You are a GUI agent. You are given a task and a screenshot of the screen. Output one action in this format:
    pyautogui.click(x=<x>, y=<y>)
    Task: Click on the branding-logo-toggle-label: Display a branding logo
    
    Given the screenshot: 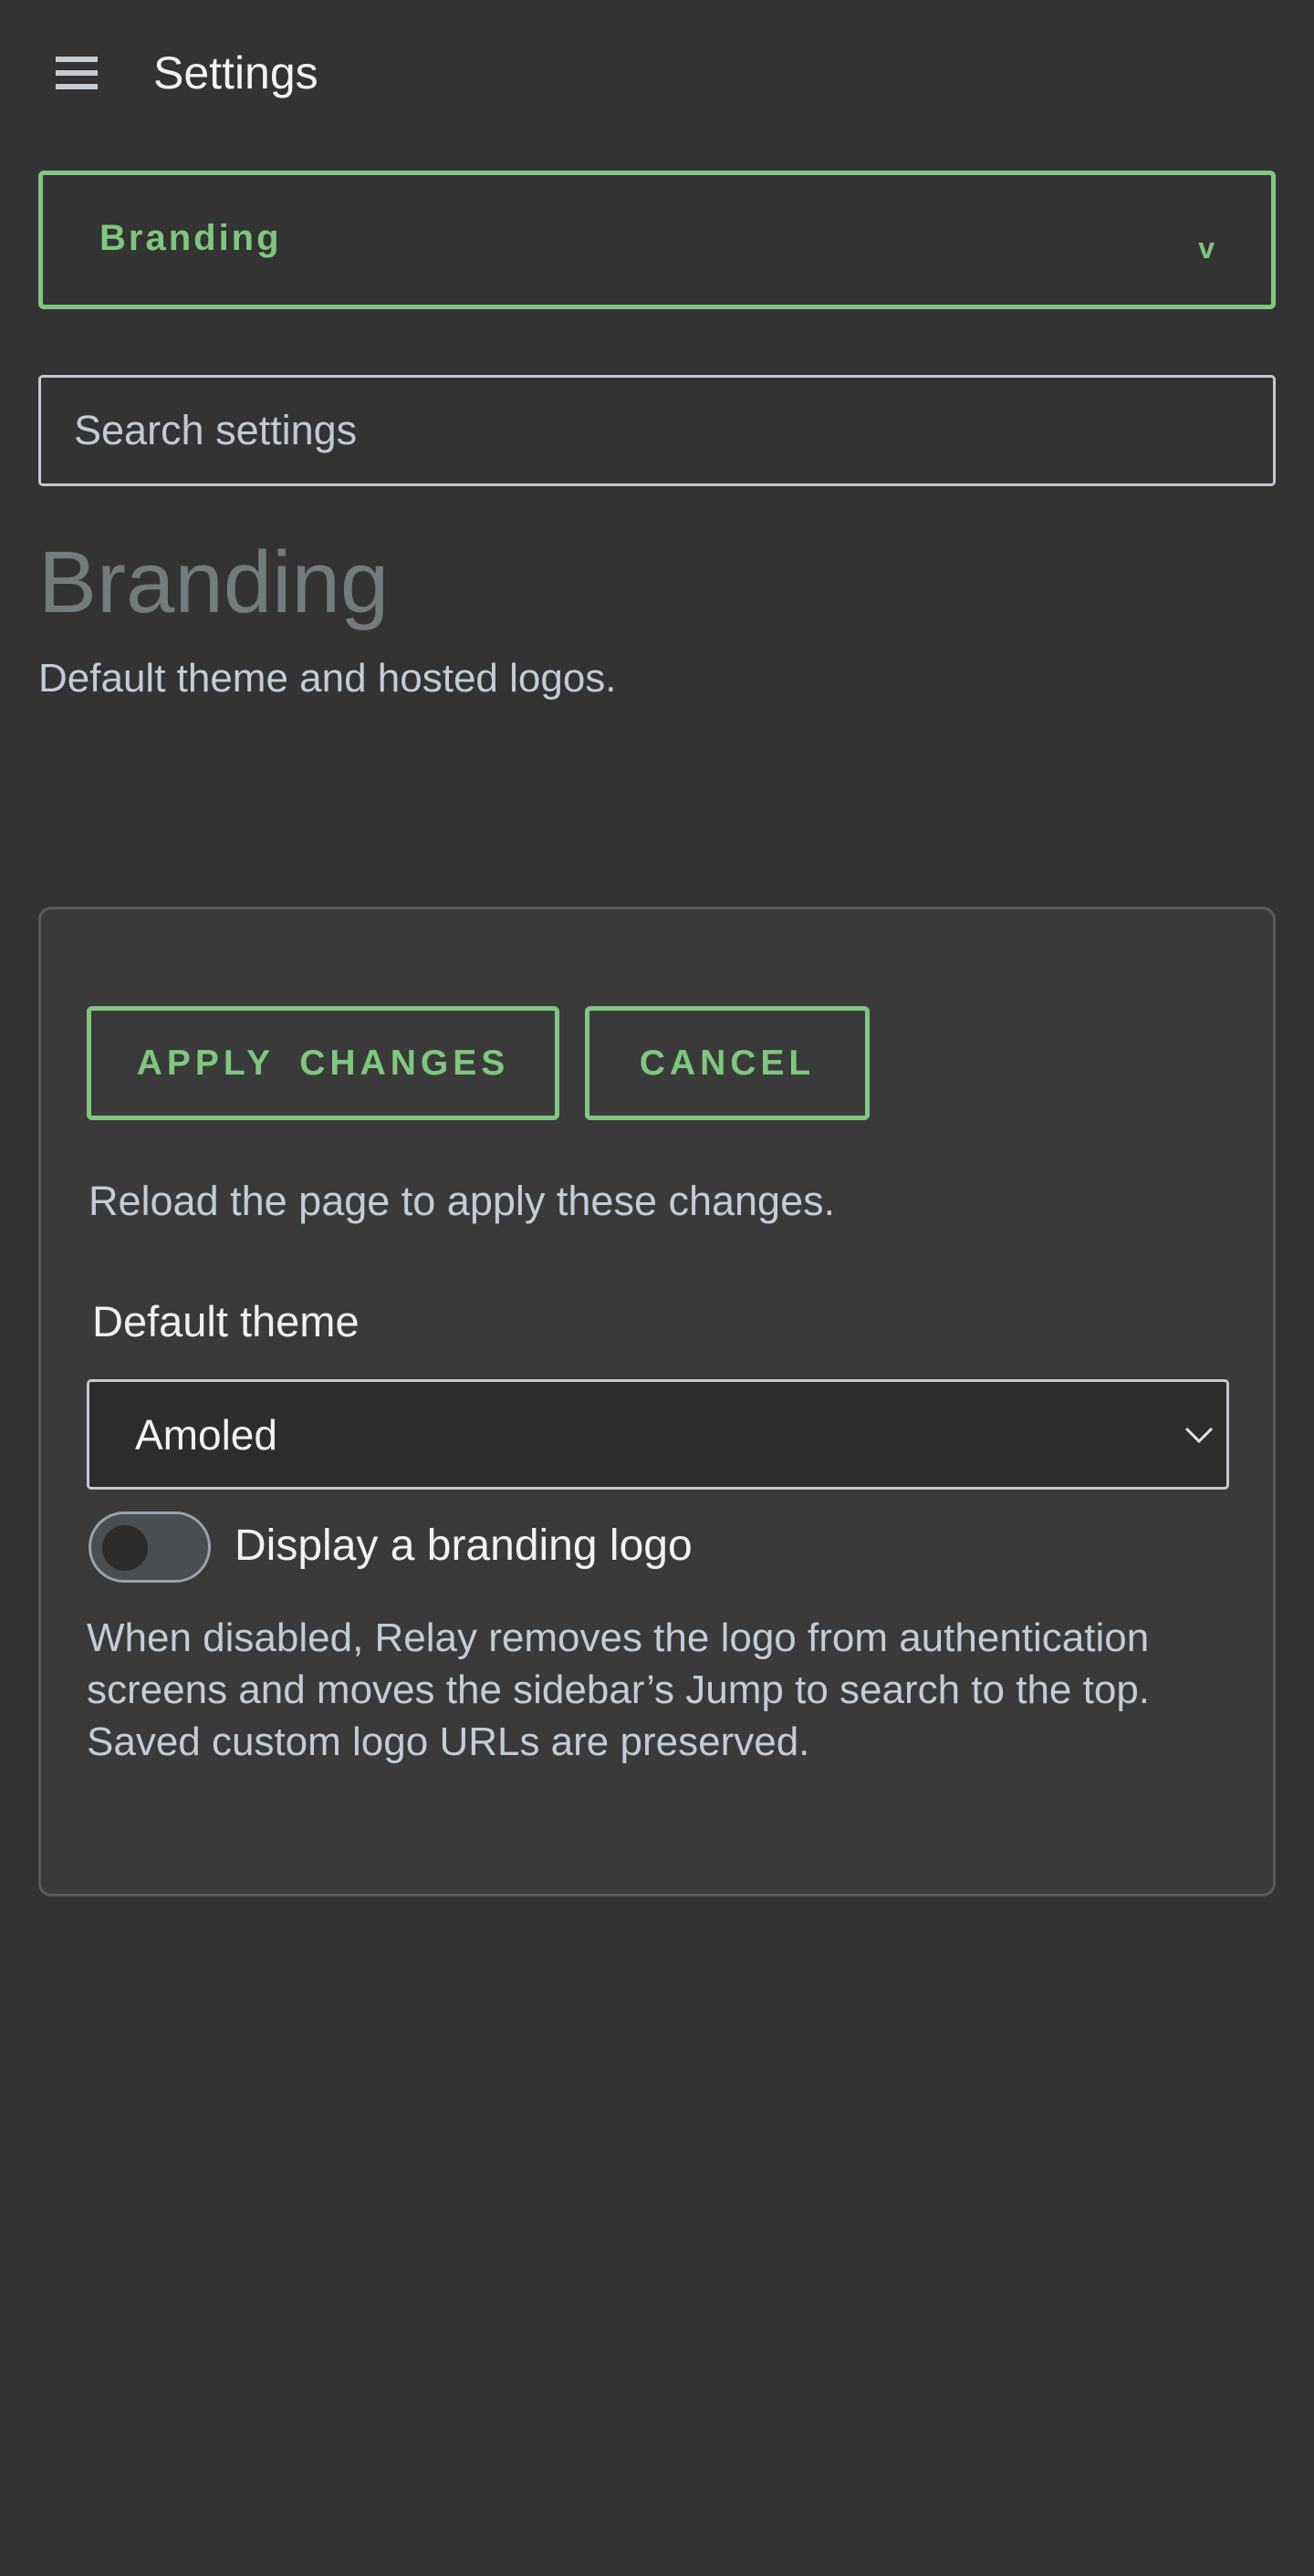 What is the action you would take?
    pyautogui.click(x=464, y=1546)
    